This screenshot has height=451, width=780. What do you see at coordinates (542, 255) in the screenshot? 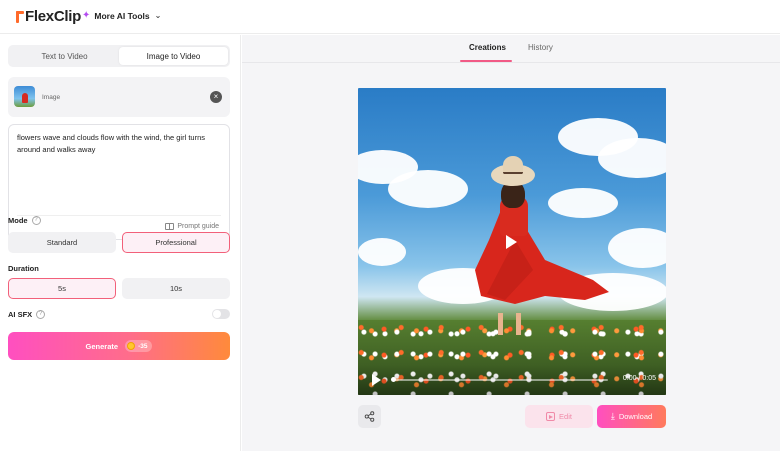
I see `red-dress-shape` at bounding box center [542, 255].